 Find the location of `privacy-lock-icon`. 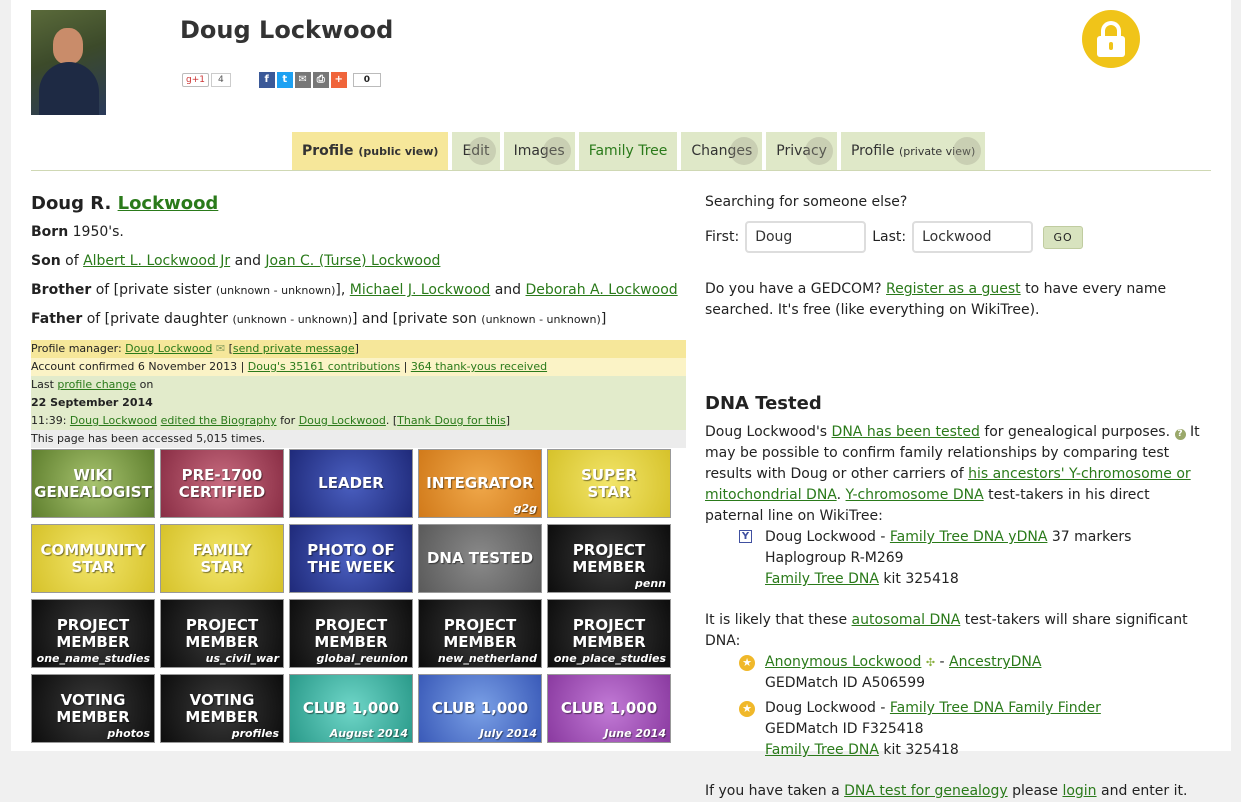

privacy-lock-icon is located at coordinates (1111, 39).